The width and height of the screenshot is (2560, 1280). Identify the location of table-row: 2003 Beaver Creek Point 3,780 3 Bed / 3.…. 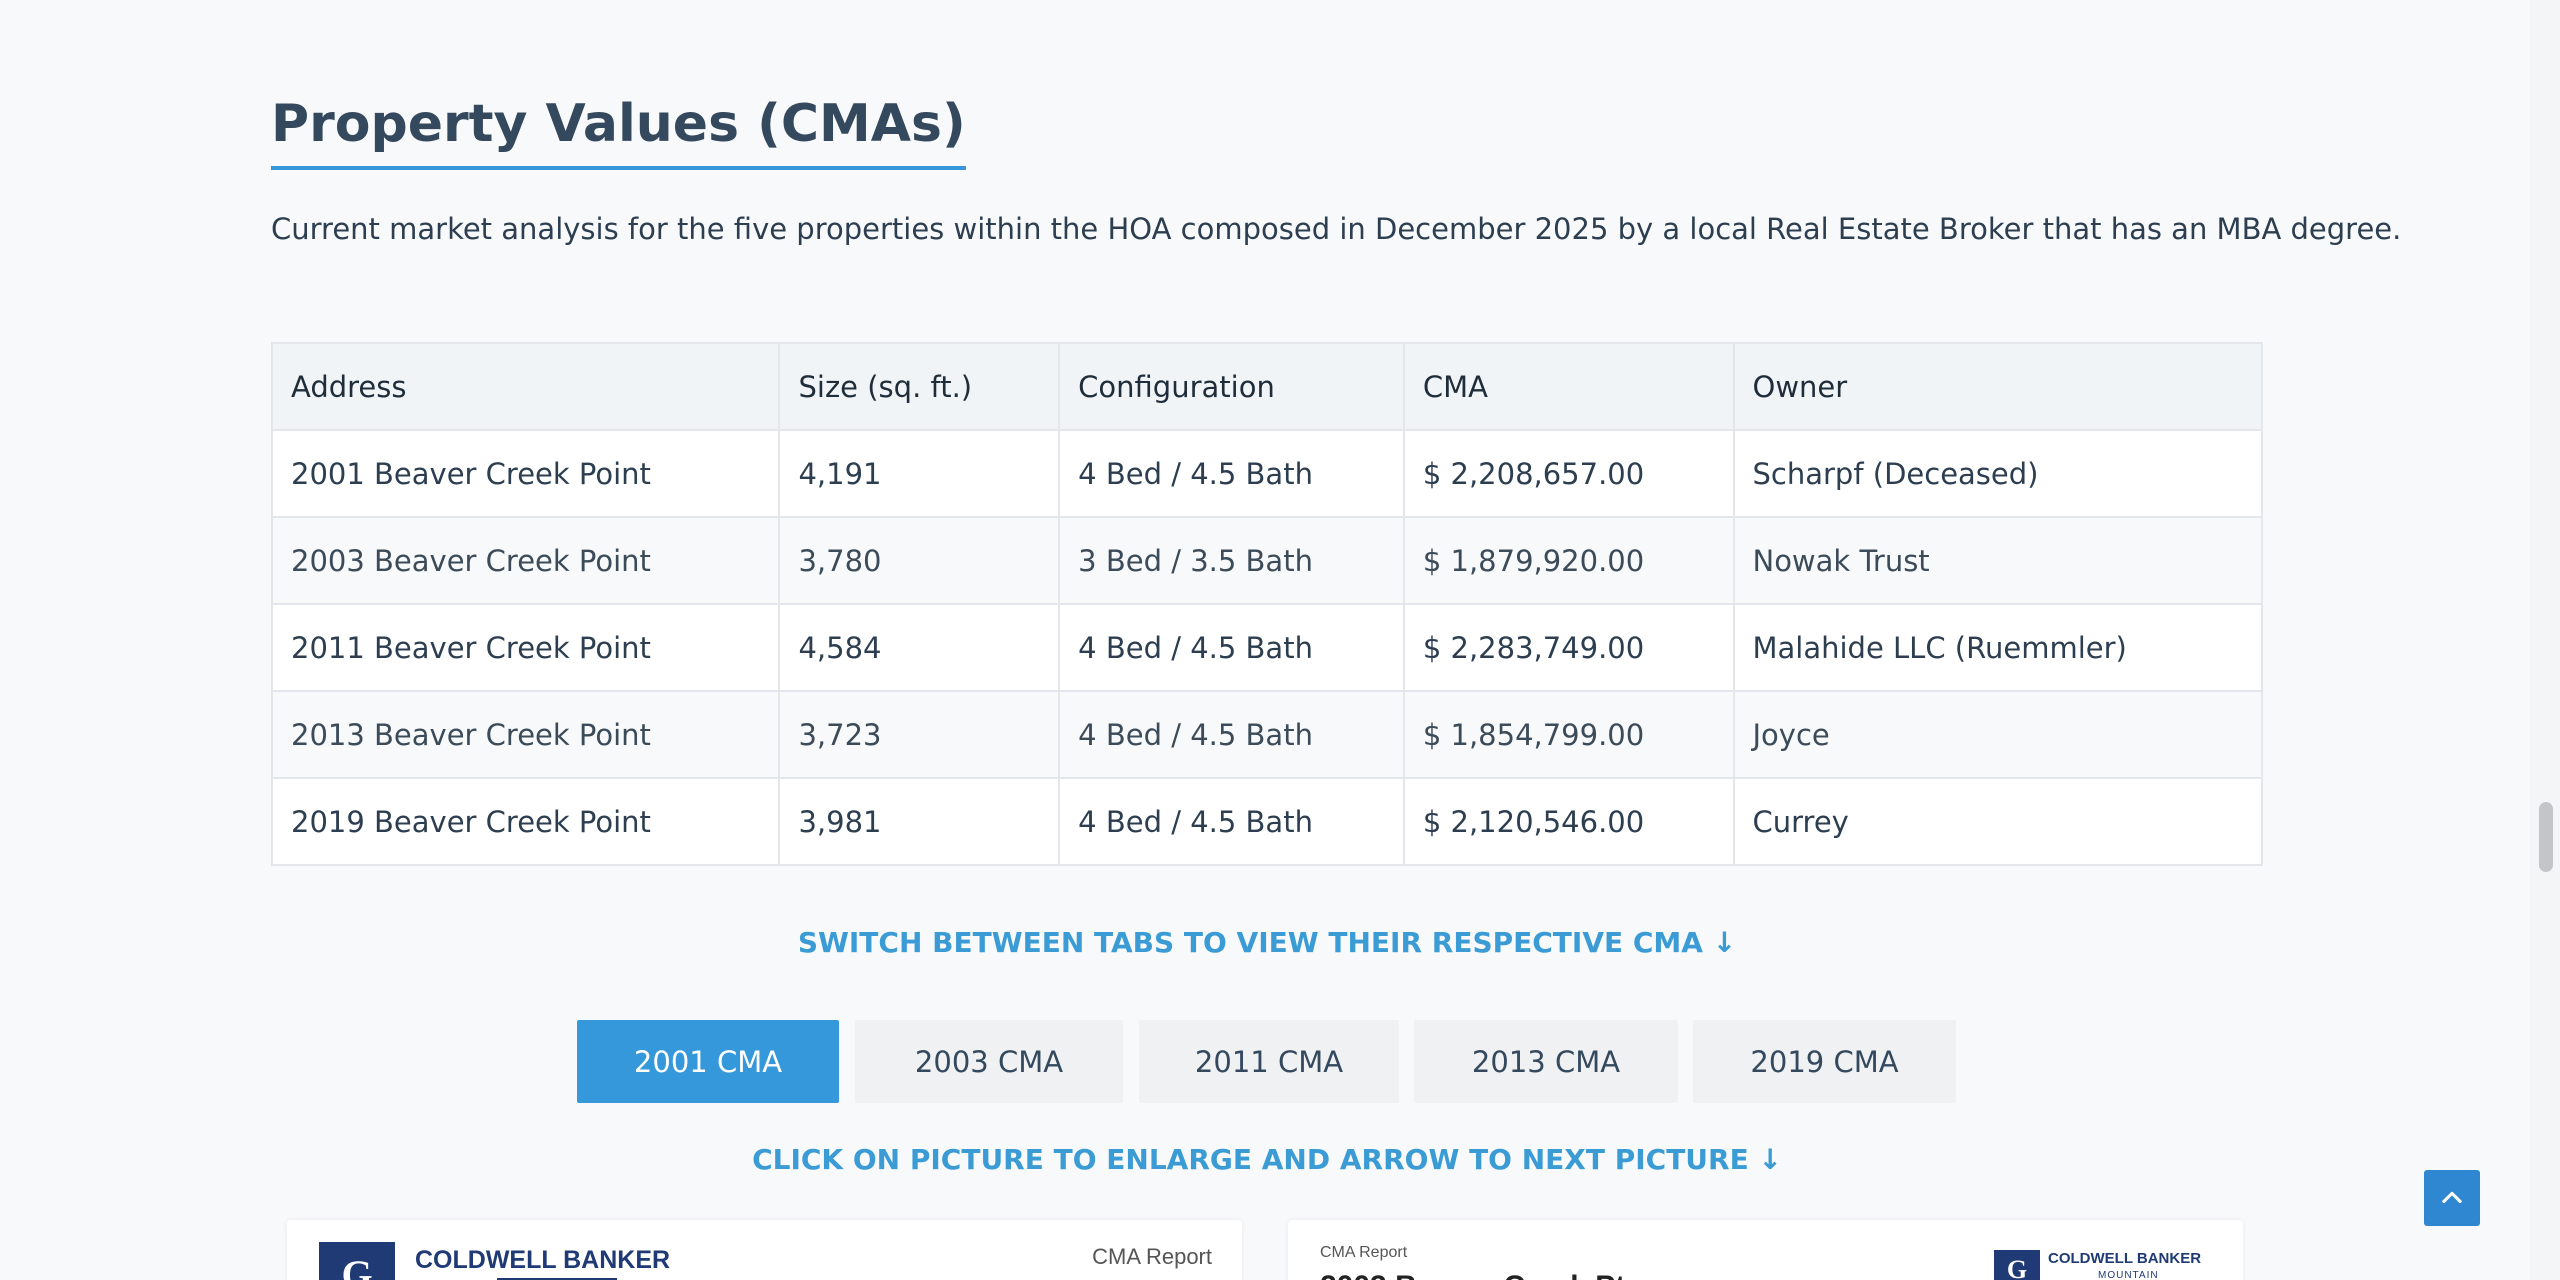
(1266, 560).